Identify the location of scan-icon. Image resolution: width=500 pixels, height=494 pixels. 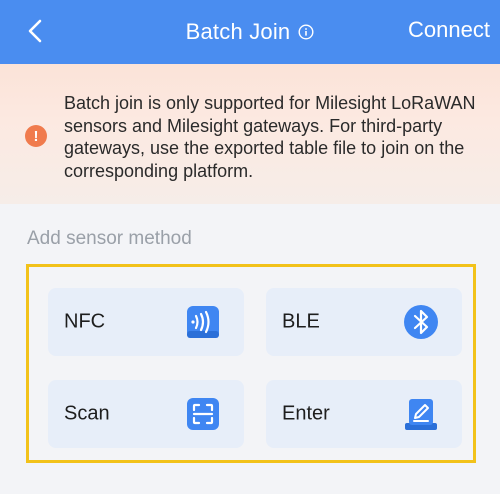
(203, 414).